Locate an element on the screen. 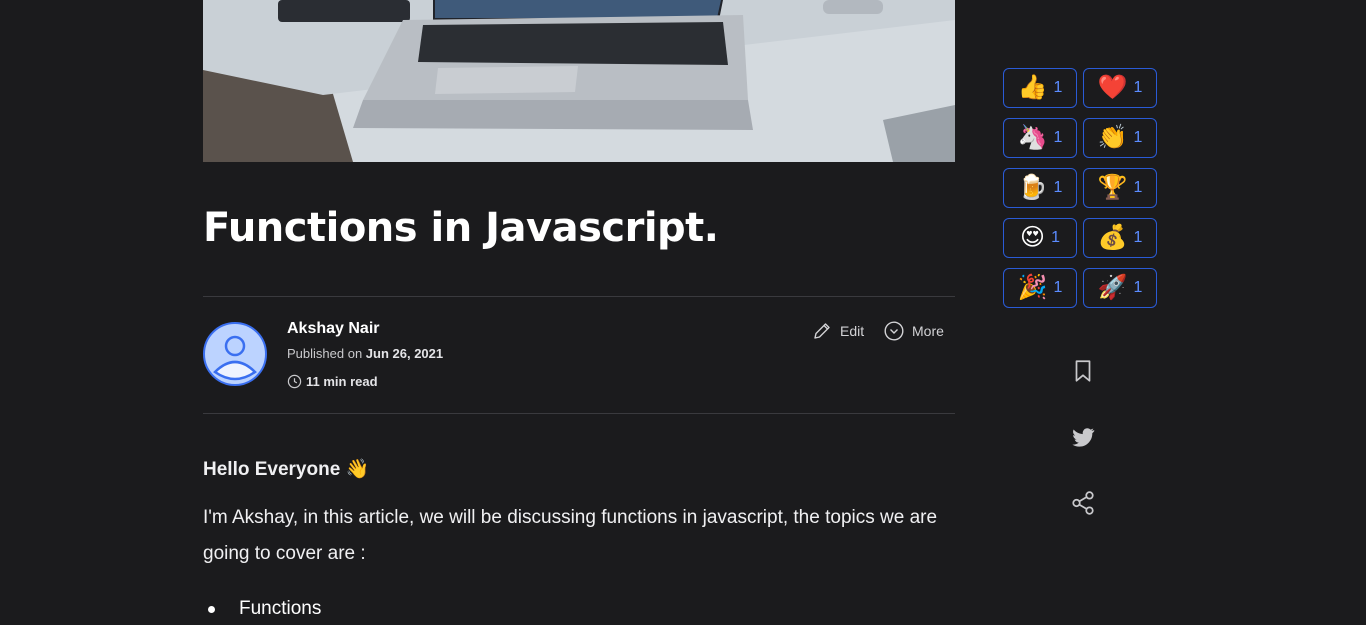  reaction-unicorn: 🦄 1 is located at coordinates (1040, 138).